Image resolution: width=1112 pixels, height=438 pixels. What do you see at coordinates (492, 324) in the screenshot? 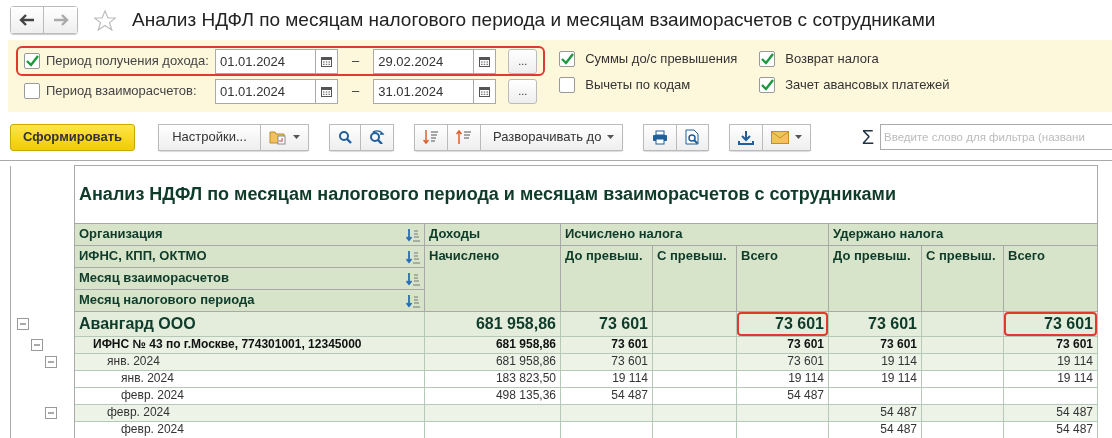
I see `table-cell: 681 958,86` at bounding box center [492, 324].